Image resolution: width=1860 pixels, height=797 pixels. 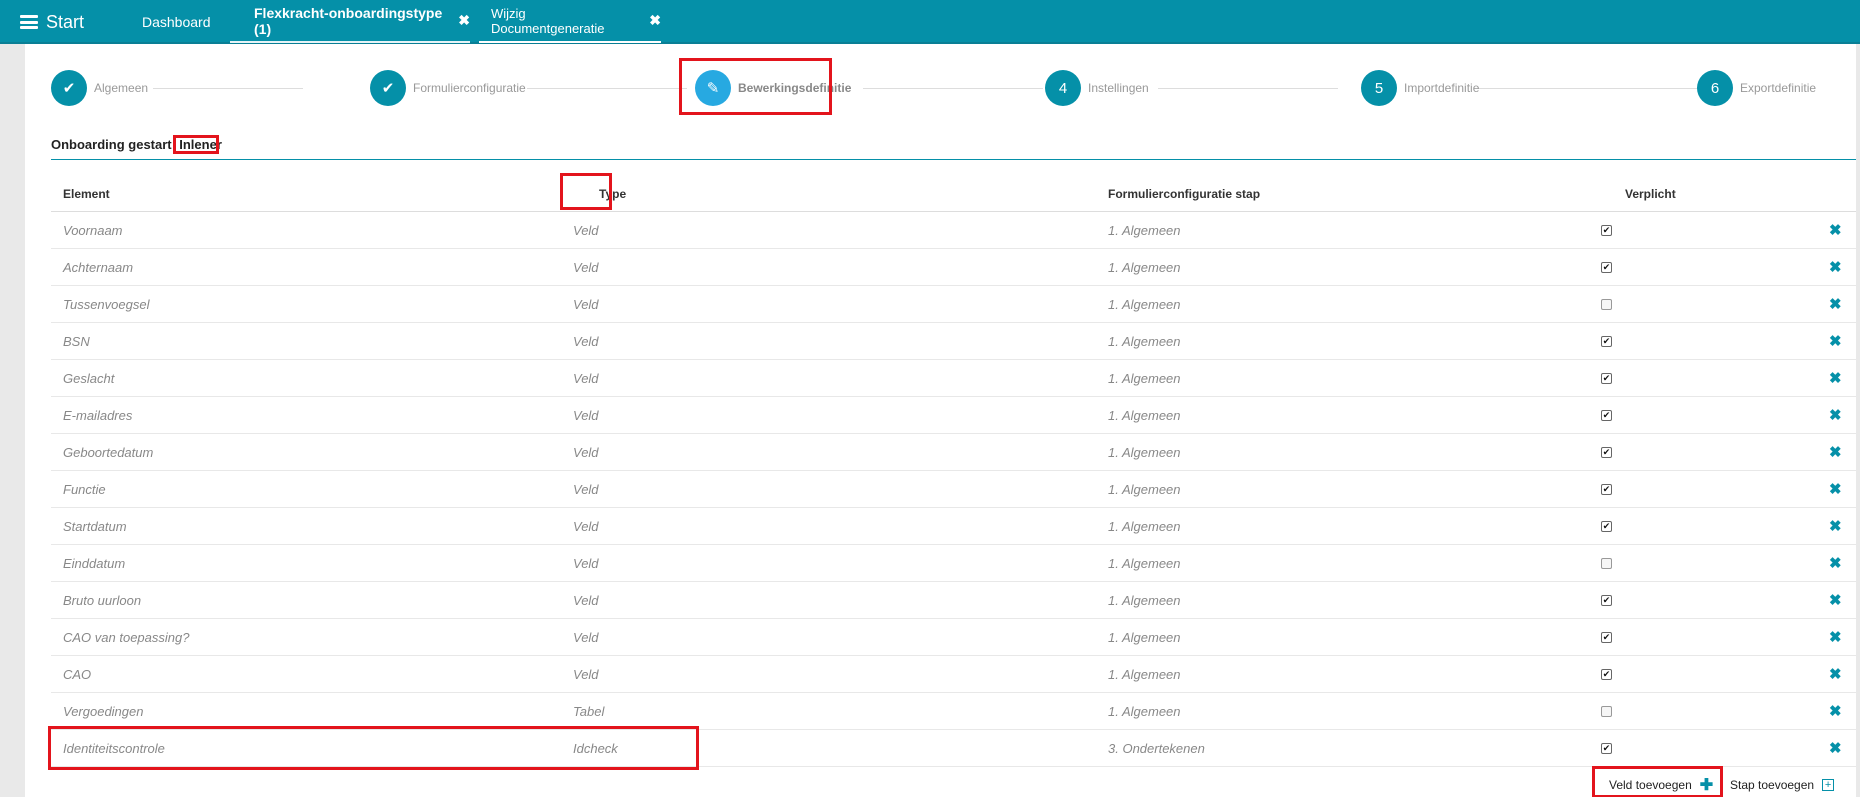 I want to click on tab-label: Flexkracht-onboardingstype (1), so click(x=348, y=20).